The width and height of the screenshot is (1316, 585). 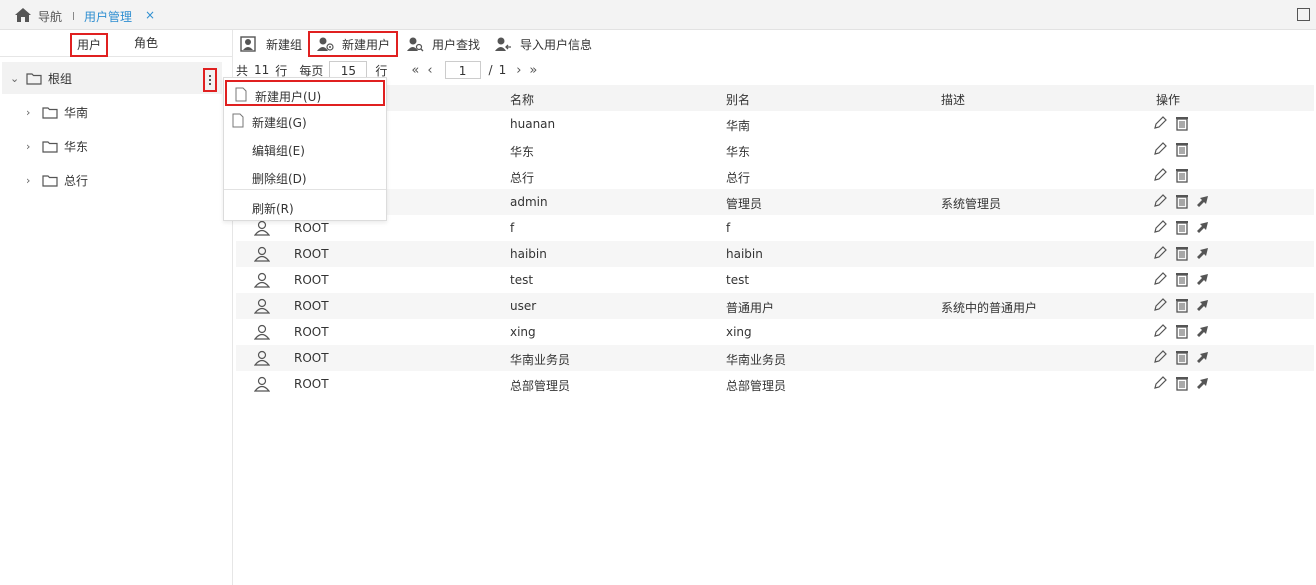 What do you see at coordinates (738, 178) in the screenshot?
I see `cell-alias: 总行` at bounding box center [738, 178].